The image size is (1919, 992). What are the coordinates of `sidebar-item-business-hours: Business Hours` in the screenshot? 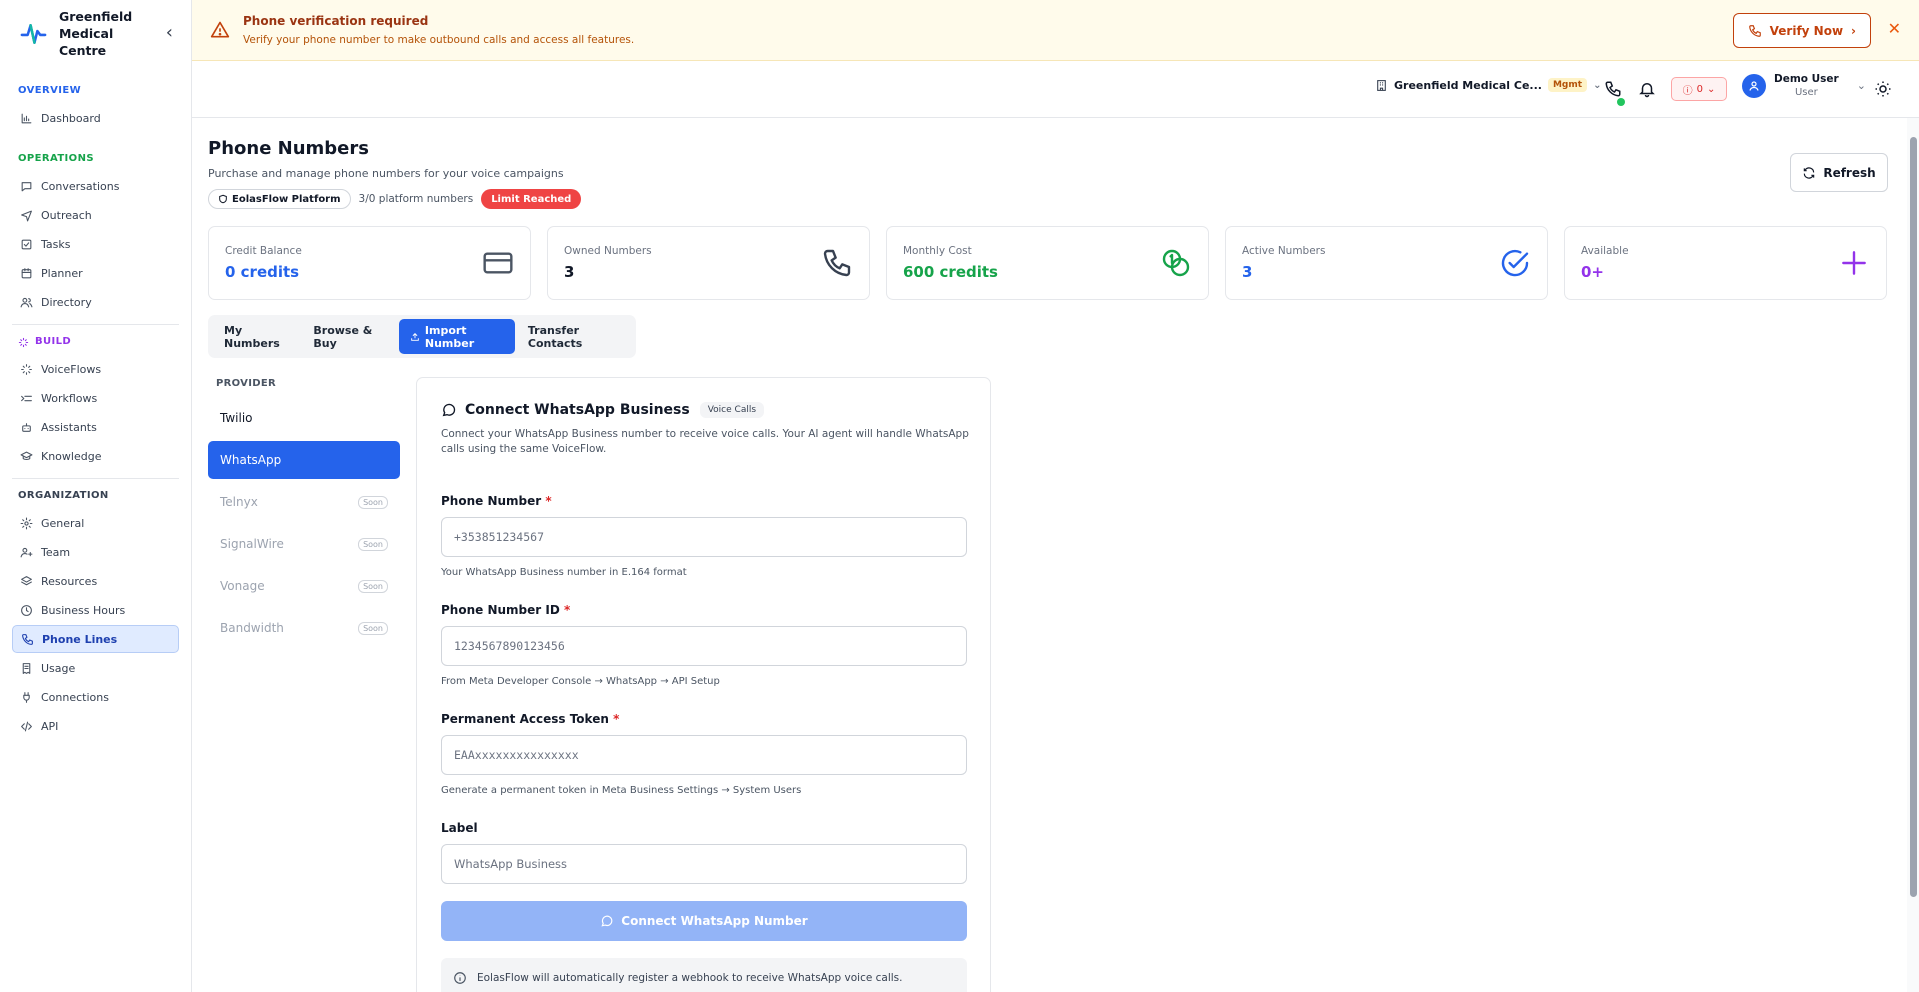 It's located at (95, 610).